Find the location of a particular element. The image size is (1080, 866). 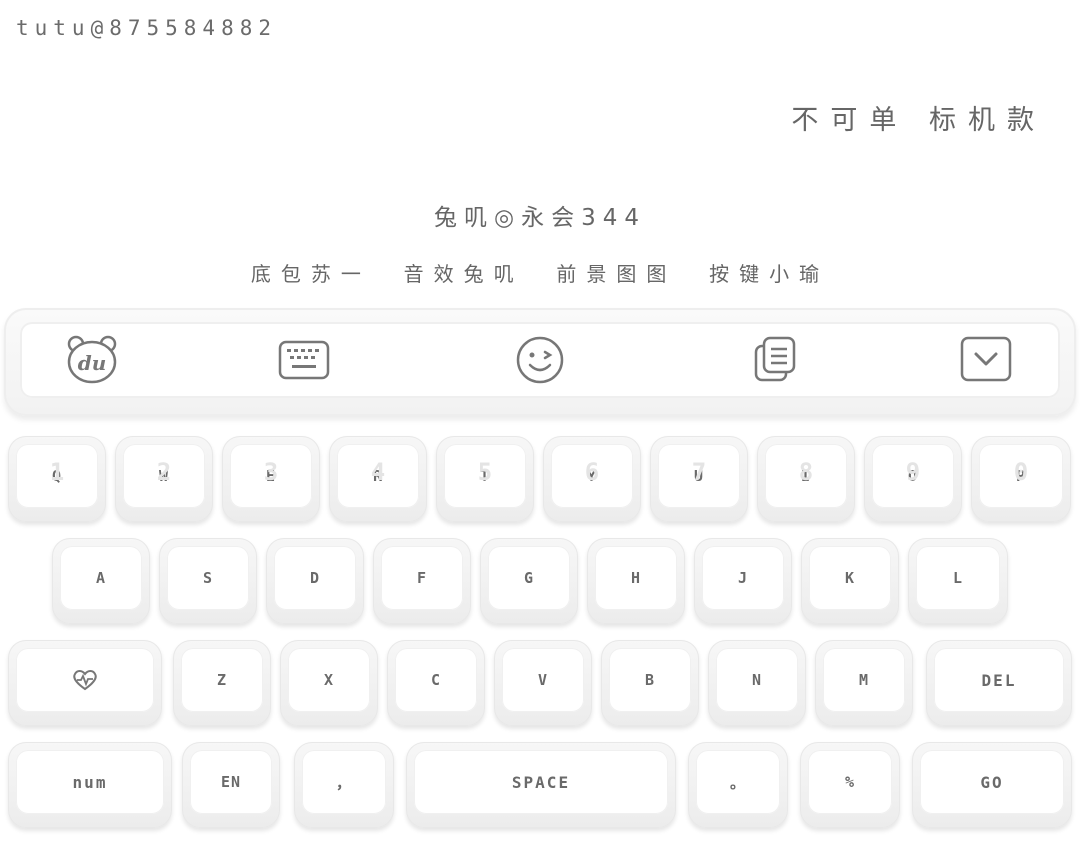

key-j: J is located at coordinates (743, 581).